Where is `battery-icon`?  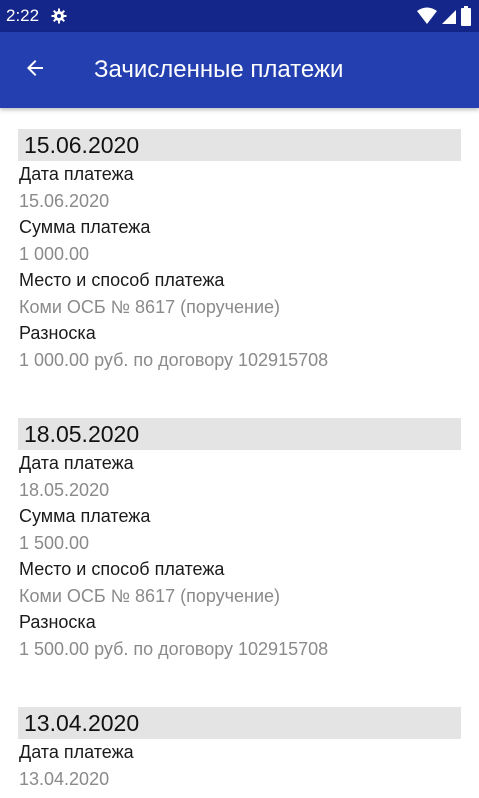 battery-icon is located at coordinates (466, 18).